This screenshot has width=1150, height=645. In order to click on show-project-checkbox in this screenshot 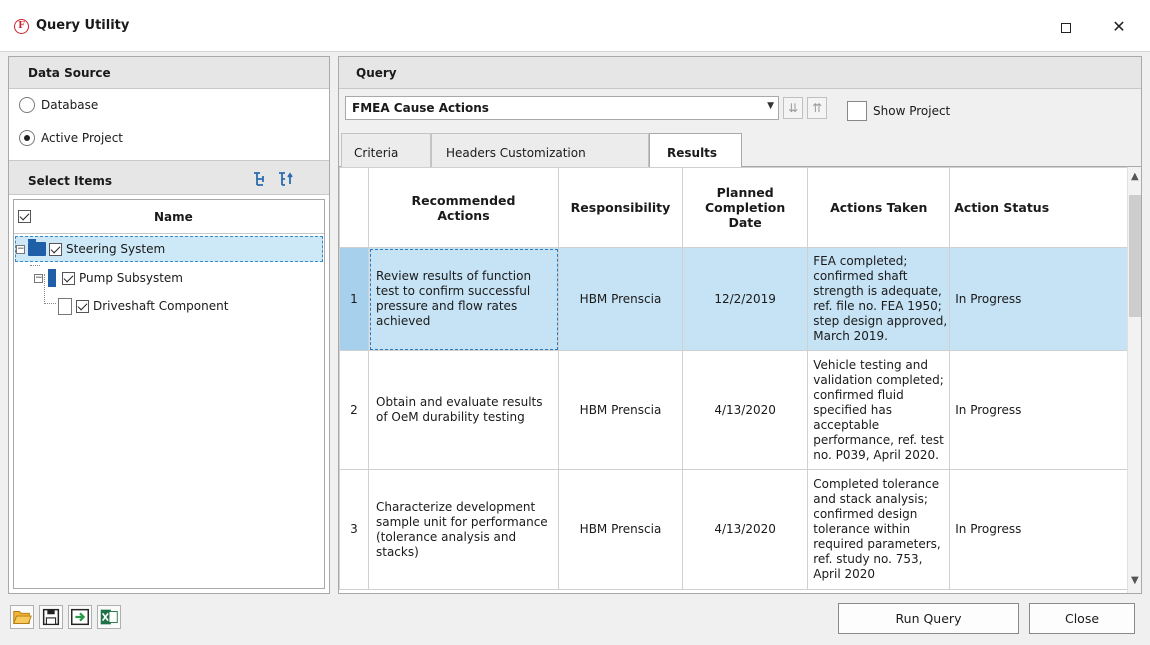, I will do `click(857, 111)`.